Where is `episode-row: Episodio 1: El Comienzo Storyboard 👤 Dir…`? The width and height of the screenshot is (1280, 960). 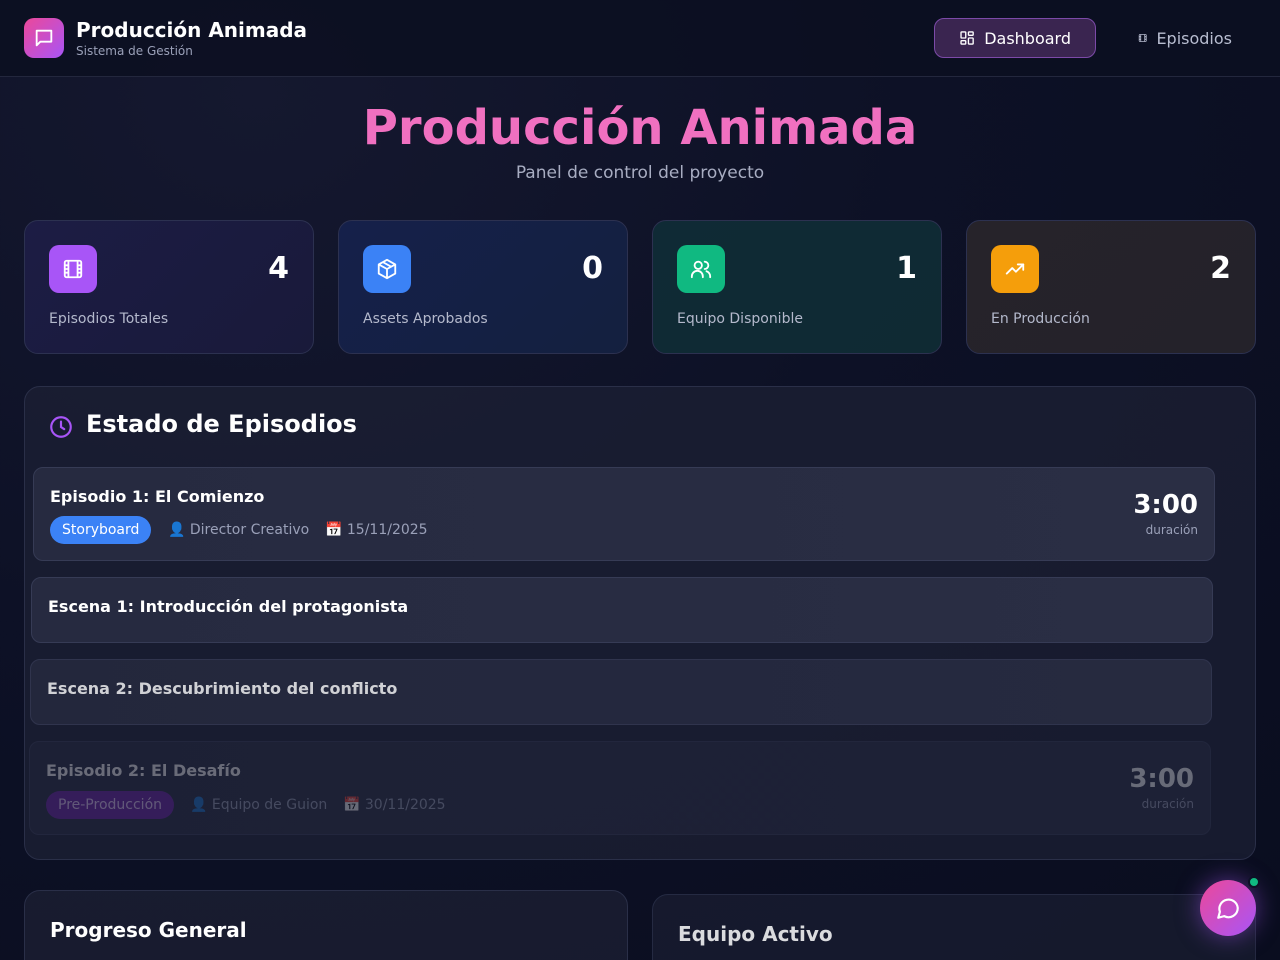 episode-row: Episodio 1: El Comienzo Storyboard 👤 Dir… is located at coordinates (624, 514).